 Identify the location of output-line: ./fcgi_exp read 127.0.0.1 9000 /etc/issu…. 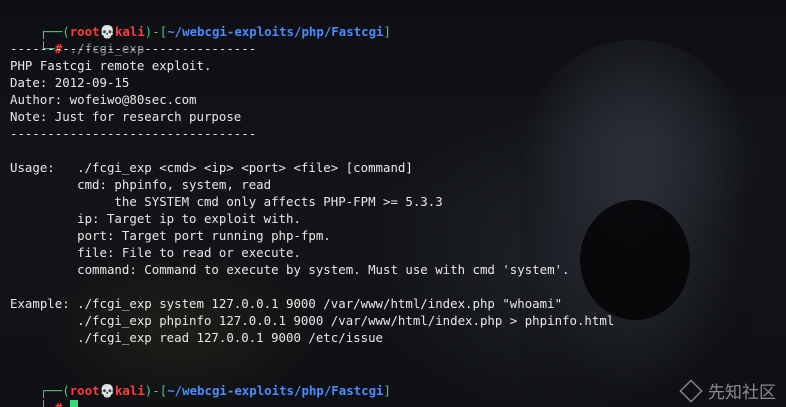
(196, 337).